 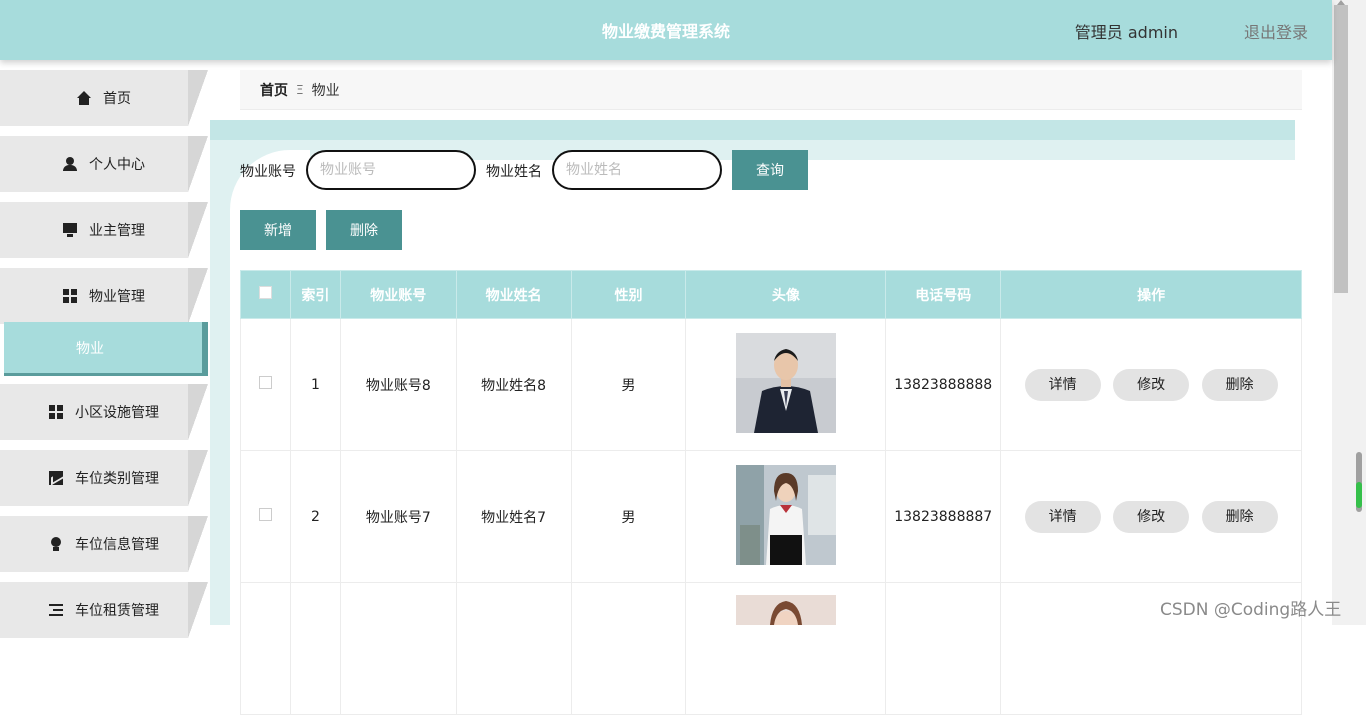 I want to click on account-cell: 物业账号8, so click(x=398, y=384).